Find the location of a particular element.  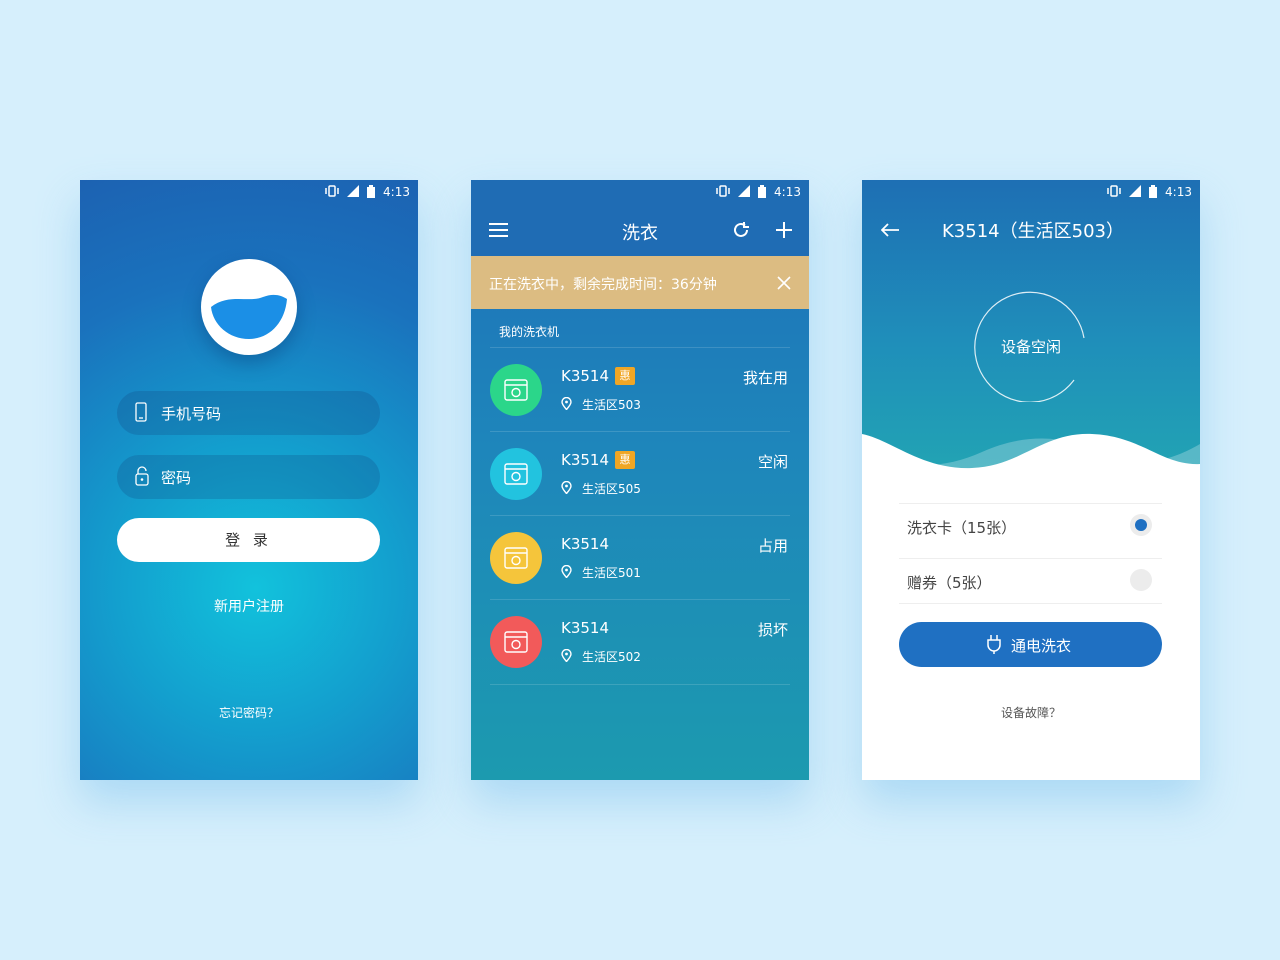

wave-decoration is located at coordinates (1031, 461).